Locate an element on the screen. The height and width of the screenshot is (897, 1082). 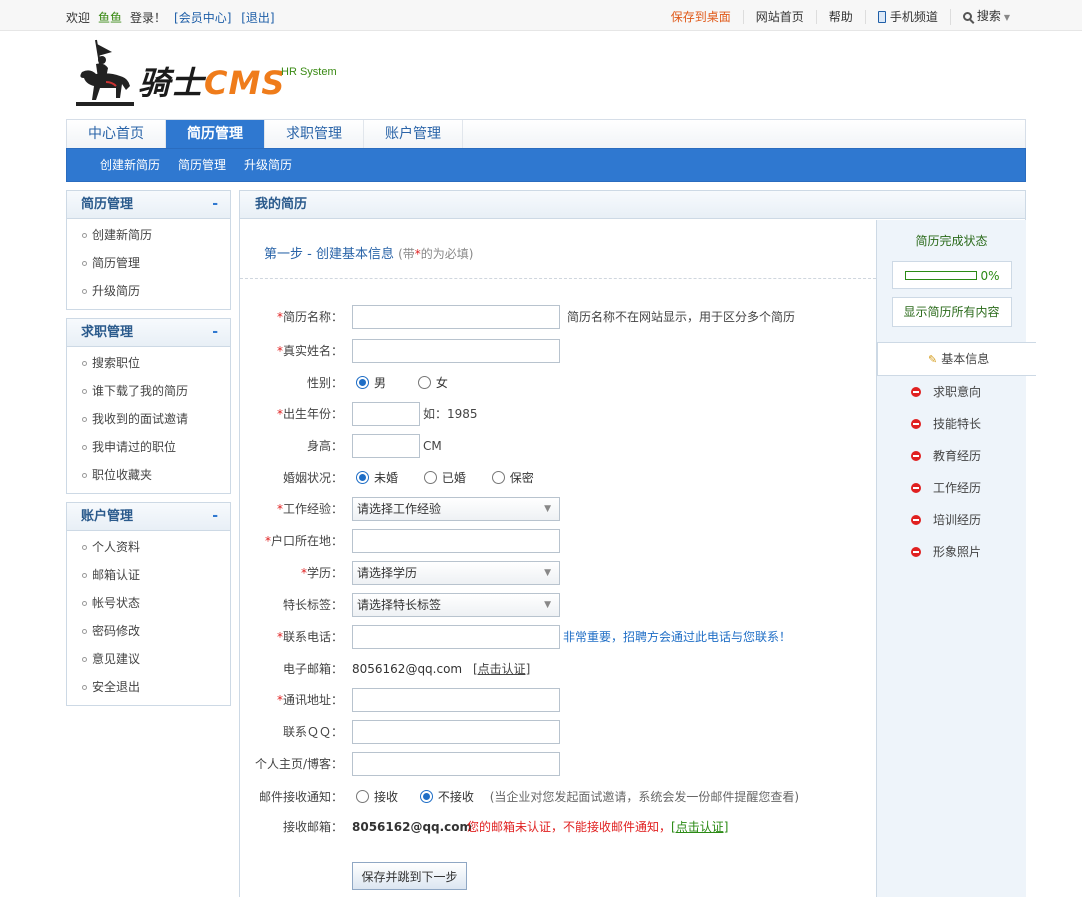
help-link: 帮助 is located at coordinates (840, 17).